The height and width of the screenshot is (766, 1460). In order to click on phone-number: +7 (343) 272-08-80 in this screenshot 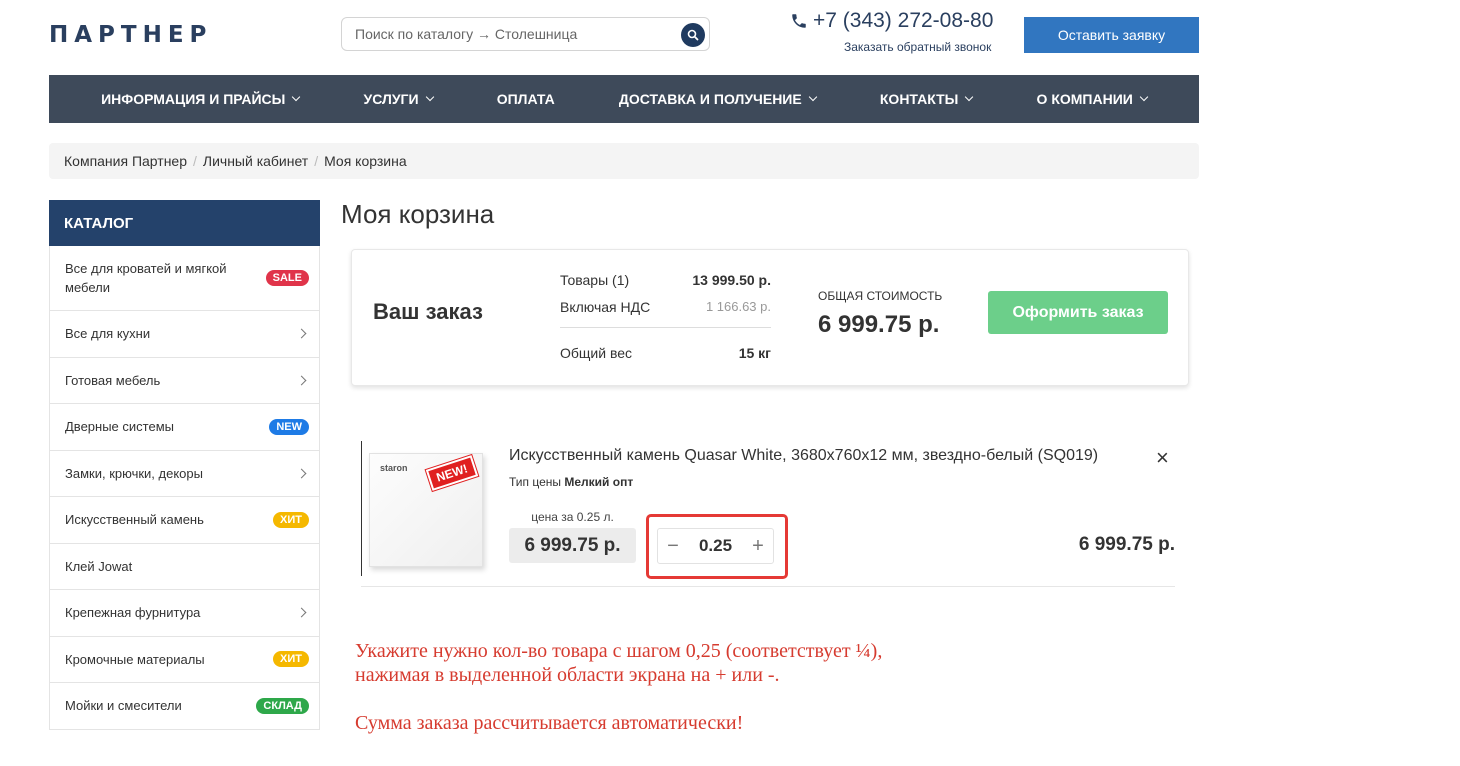, I will do `click(903, 21)`.